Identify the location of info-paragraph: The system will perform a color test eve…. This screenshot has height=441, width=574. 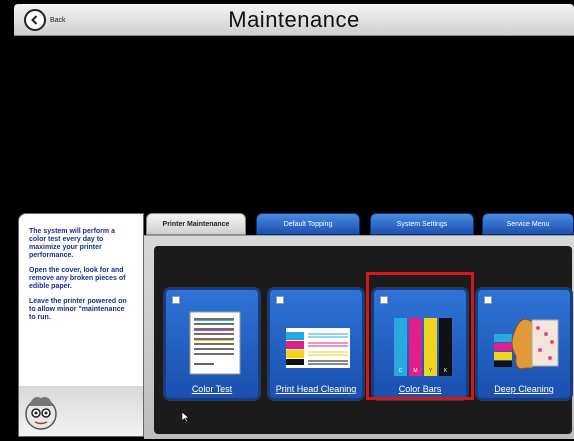
(72, 243).